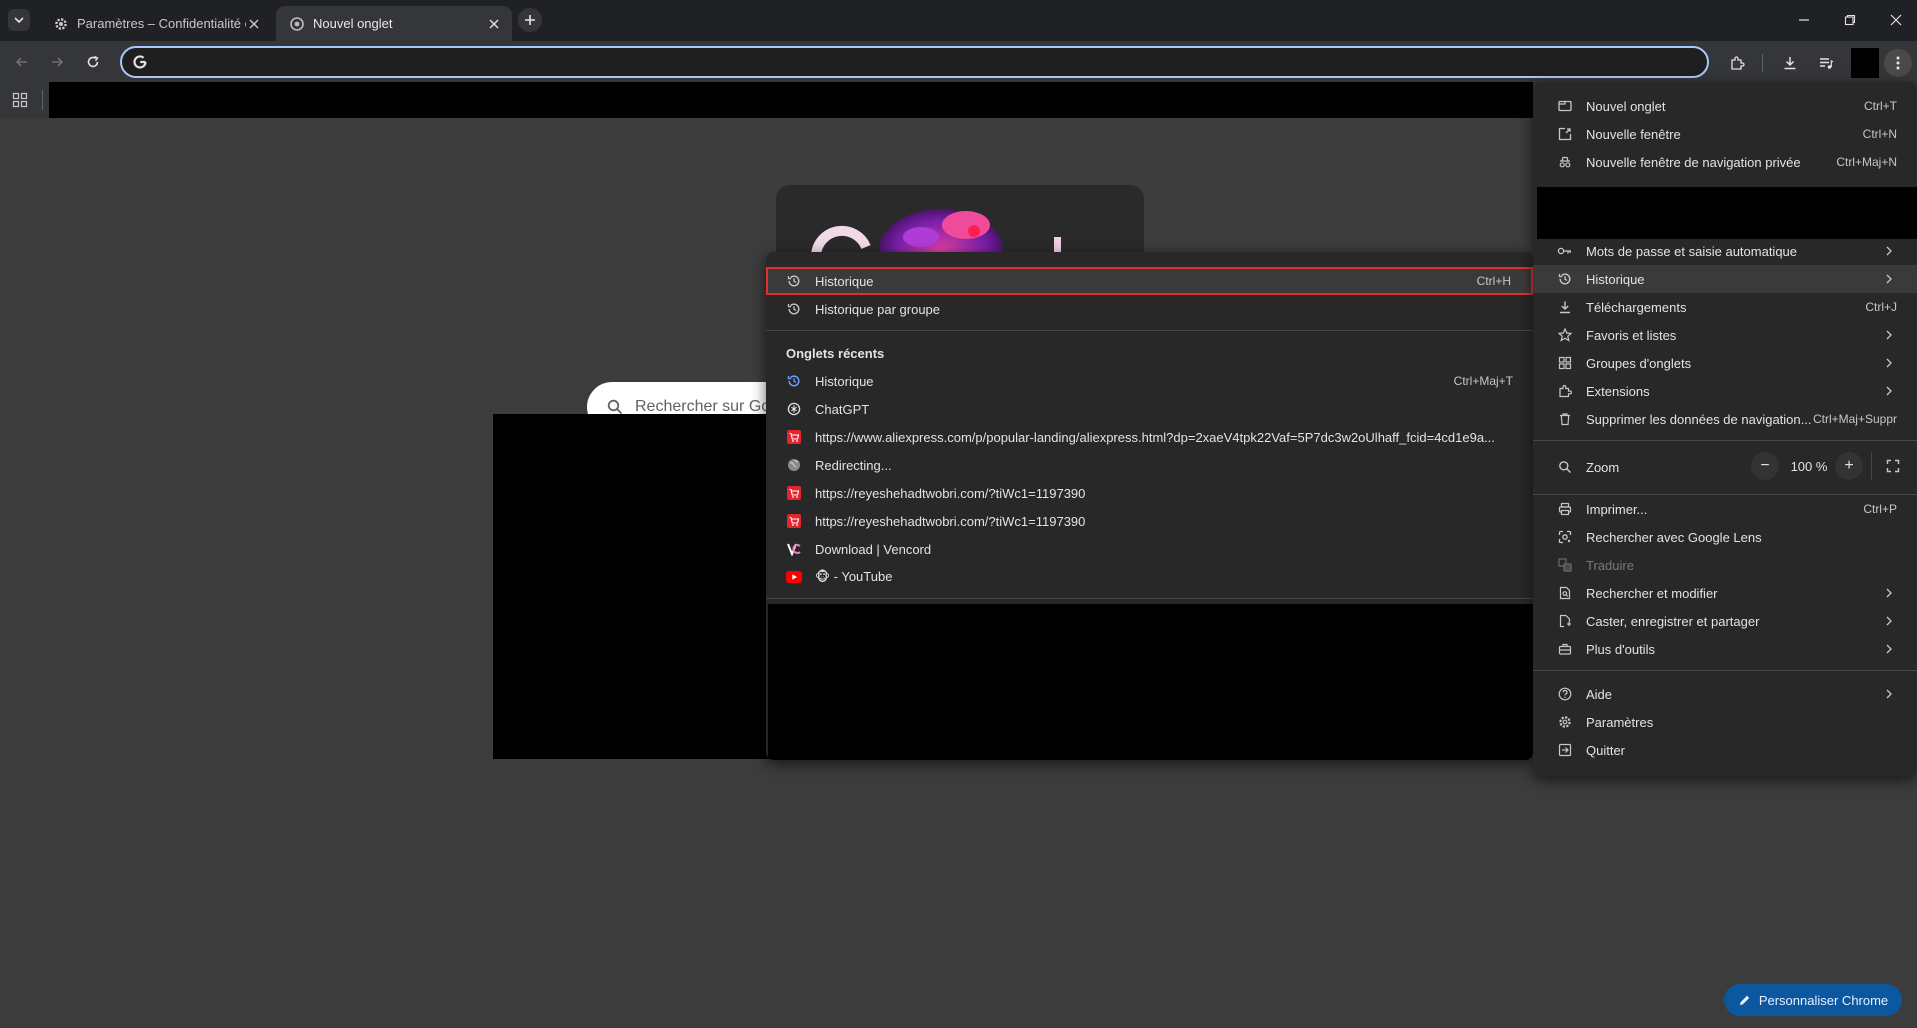 Image resolution: width=1917 pixels, height=1028 pixels. I want to click on reload-icon, so click(93, 62).